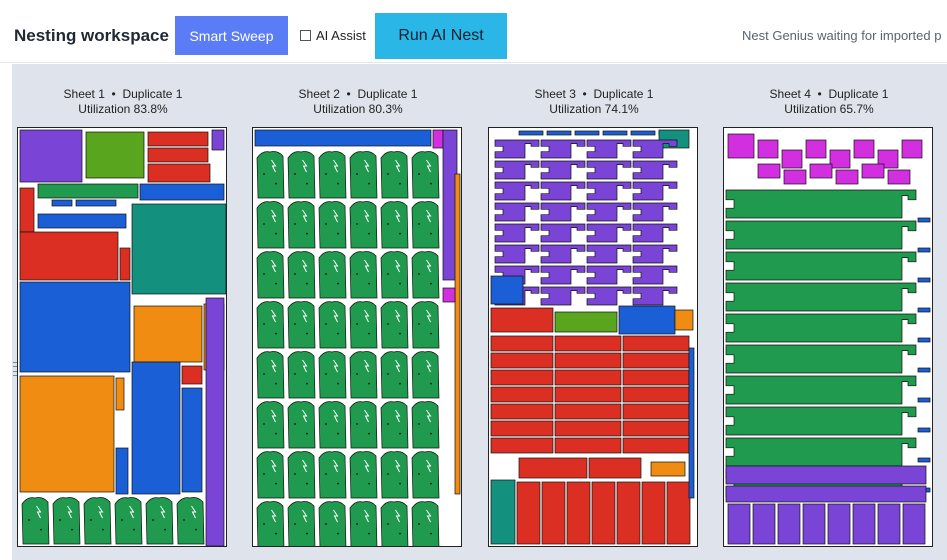  I want to click on ai-assist-toggle: AI Assist, so click(333, 35).